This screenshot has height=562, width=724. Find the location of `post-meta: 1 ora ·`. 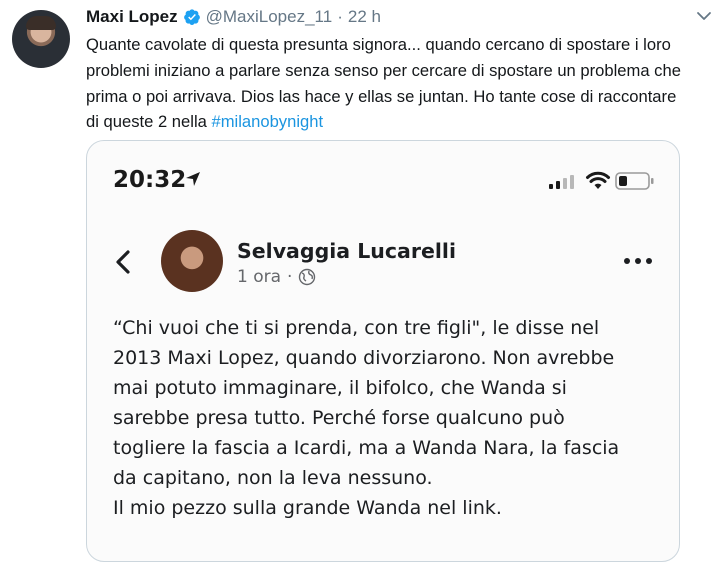

post-meta: 1 ora · is located at coordinates (276, 277).